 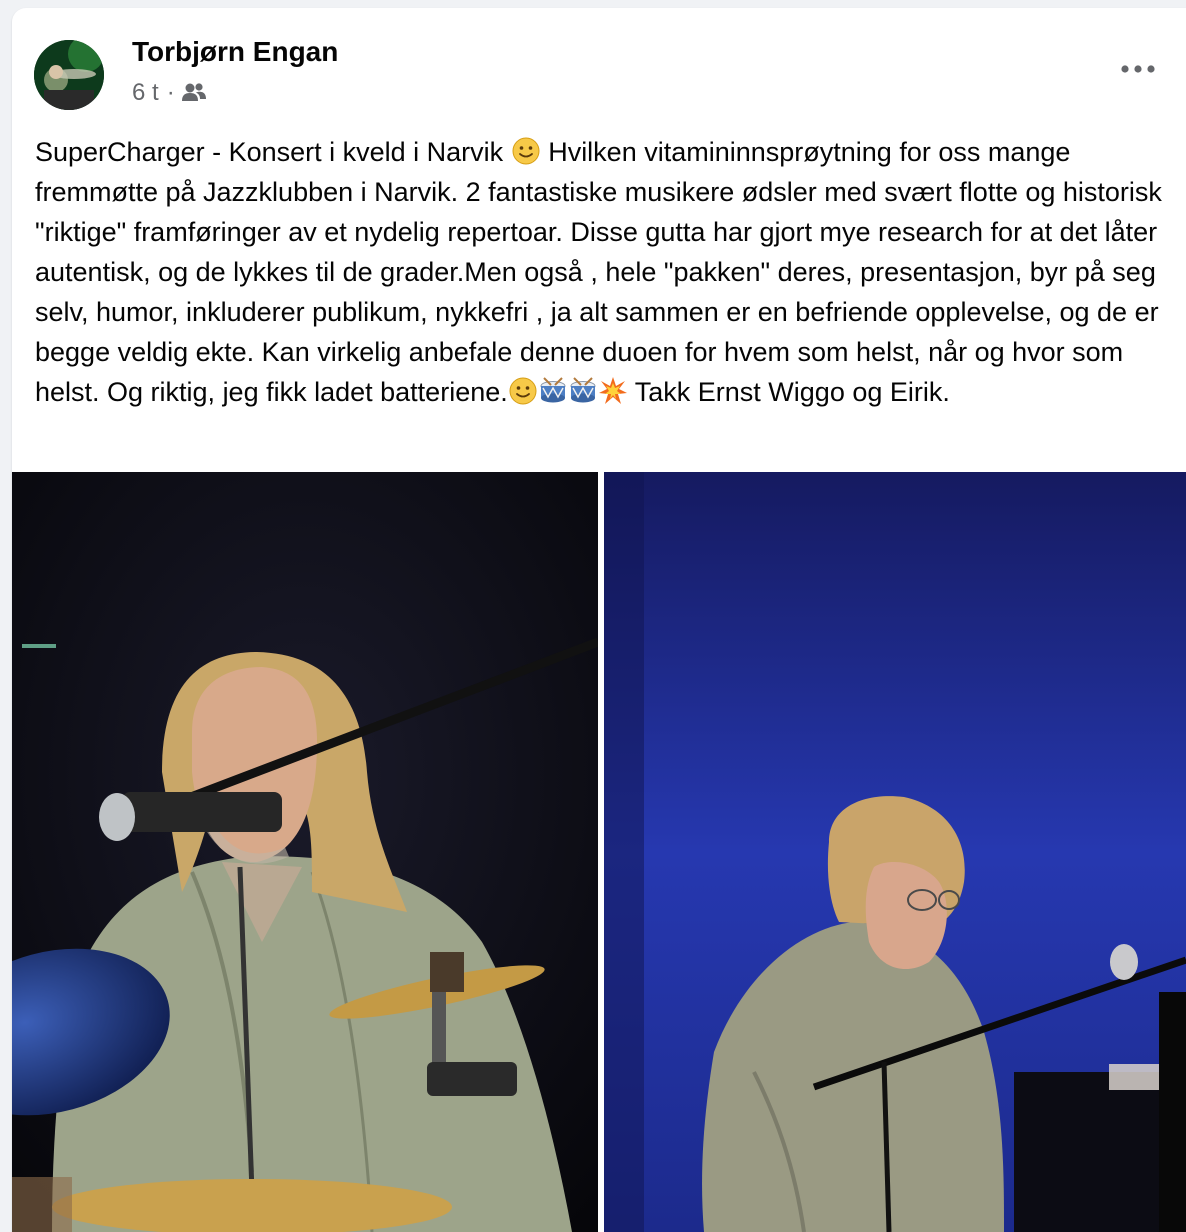 What do you see at coordinates (194, 93) in the screenshot?
I see `friends-icon` at bounding box center [194, 93].